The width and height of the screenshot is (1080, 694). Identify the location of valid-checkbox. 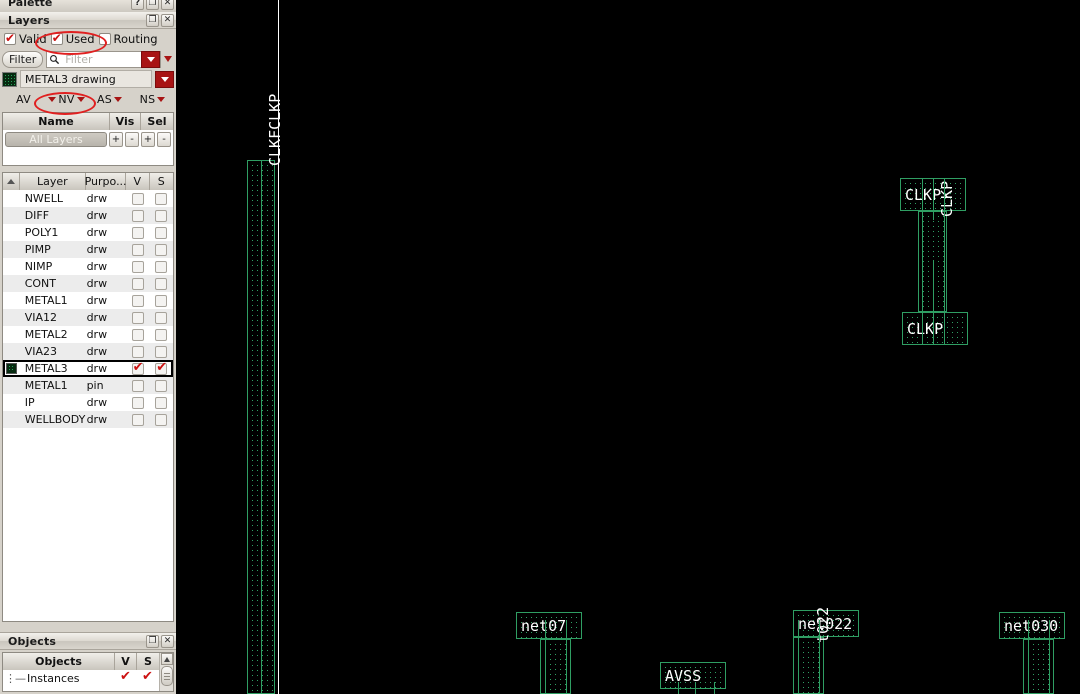
(10, 38).